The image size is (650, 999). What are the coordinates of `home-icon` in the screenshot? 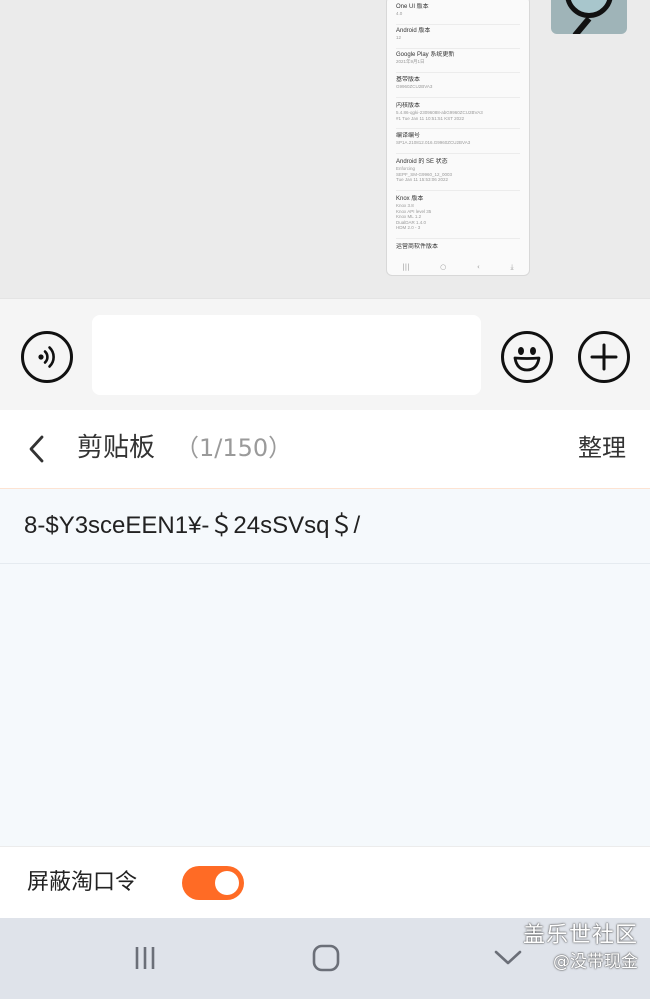 It's located at (326, 958).